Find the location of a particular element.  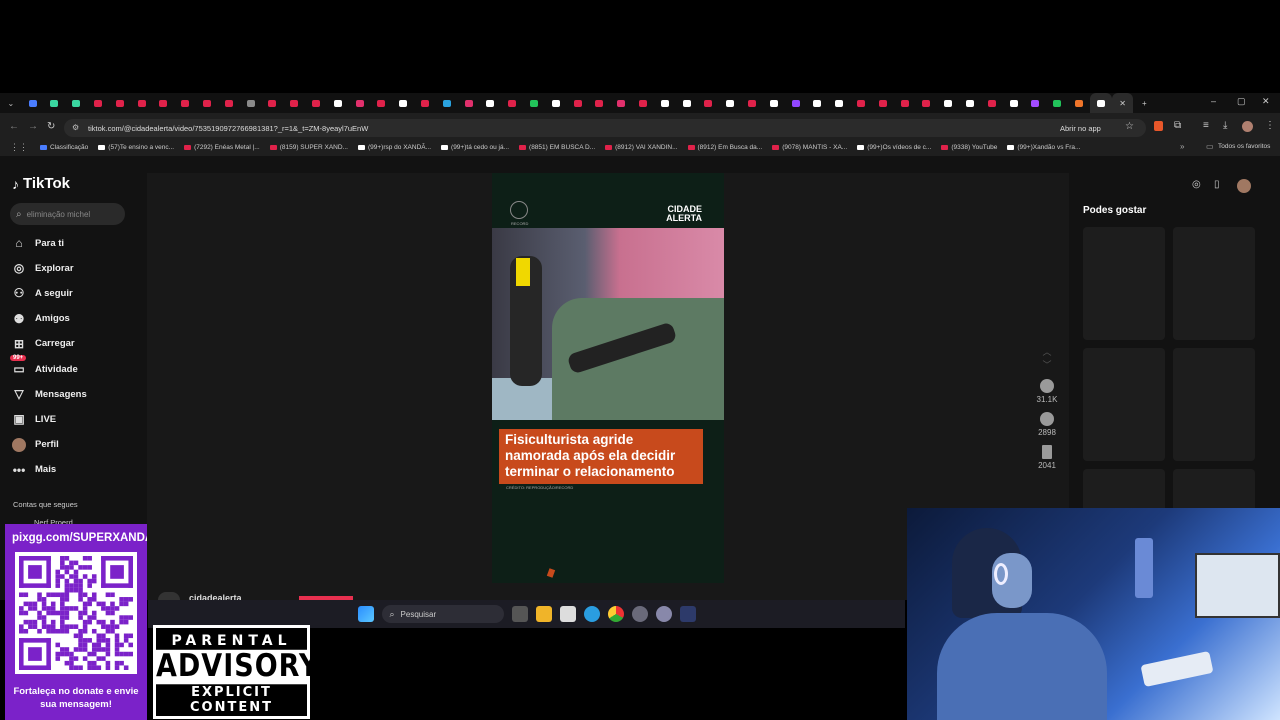

file-explorer-icon is located at coordinates (543, 614).